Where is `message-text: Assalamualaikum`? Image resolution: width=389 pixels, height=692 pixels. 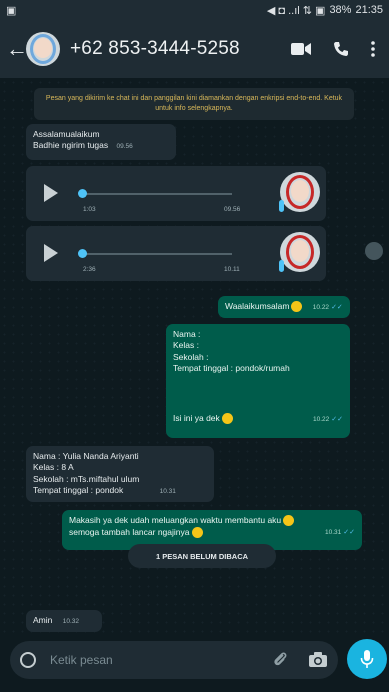
message-text: Assalamualaikum is located at coordinates (66, 134).